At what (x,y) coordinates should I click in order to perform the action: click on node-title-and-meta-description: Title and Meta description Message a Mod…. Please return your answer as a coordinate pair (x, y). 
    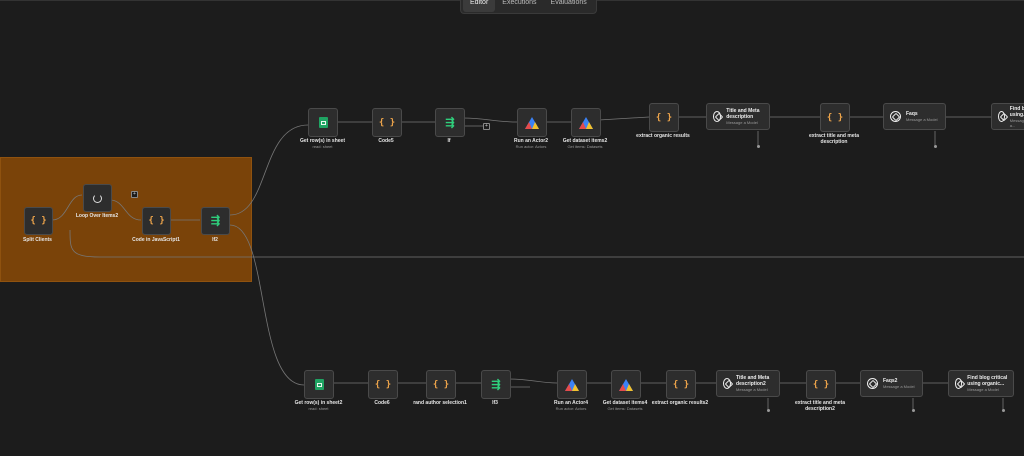
    Looking at the image, I should click on (738, 116).